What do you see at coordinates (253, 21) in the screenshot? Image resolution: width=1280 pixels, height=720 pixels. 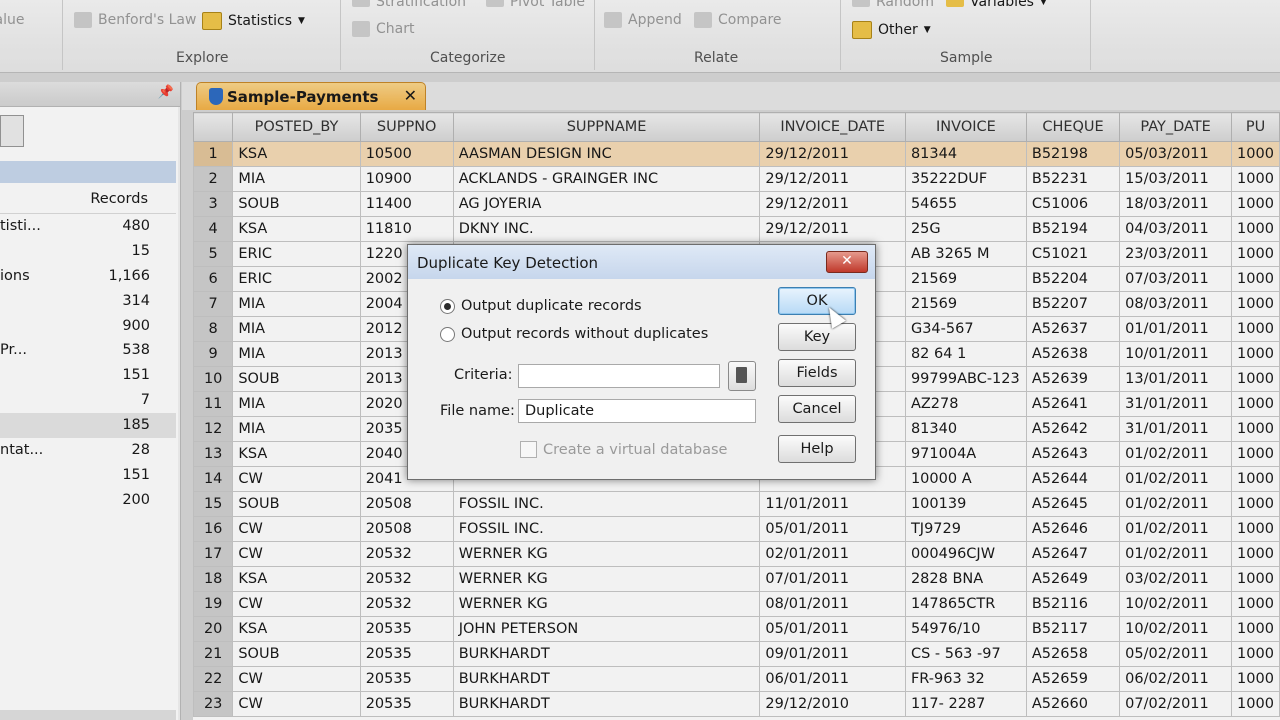 I see `statistics-button: Statistics ▼` at bounding box center [253, 21].